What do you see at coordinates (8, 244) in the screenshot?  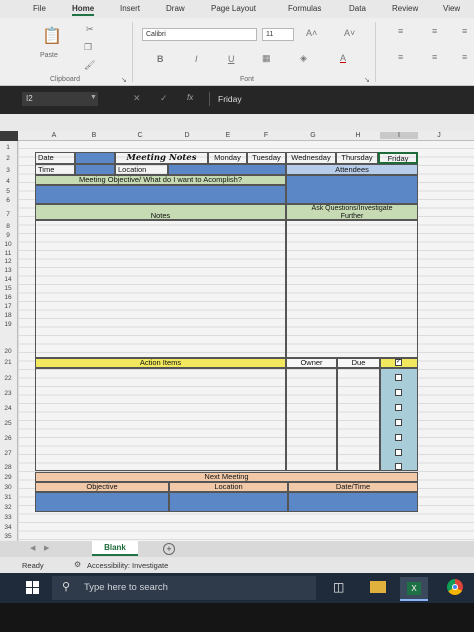 I see `row-header: 10` at bounding box center [8, 244].